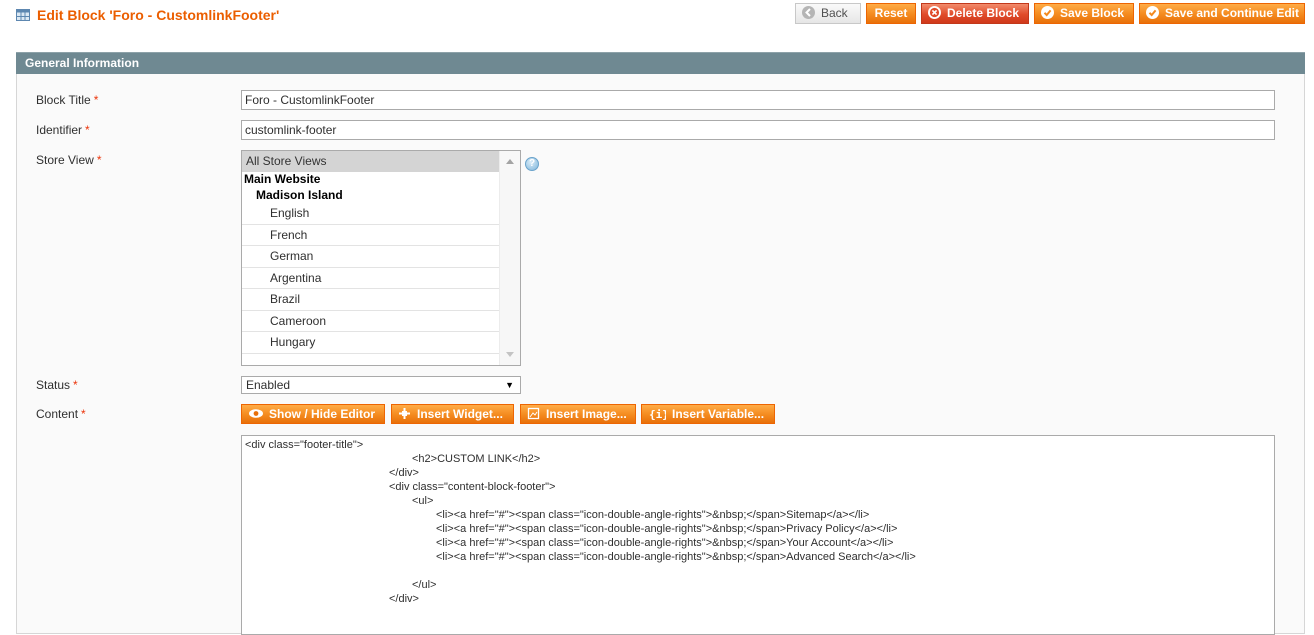  What do you see at coordinates (256, 413) in the screenshot?
I see `eye-icon` at bounding box center [256, 413].